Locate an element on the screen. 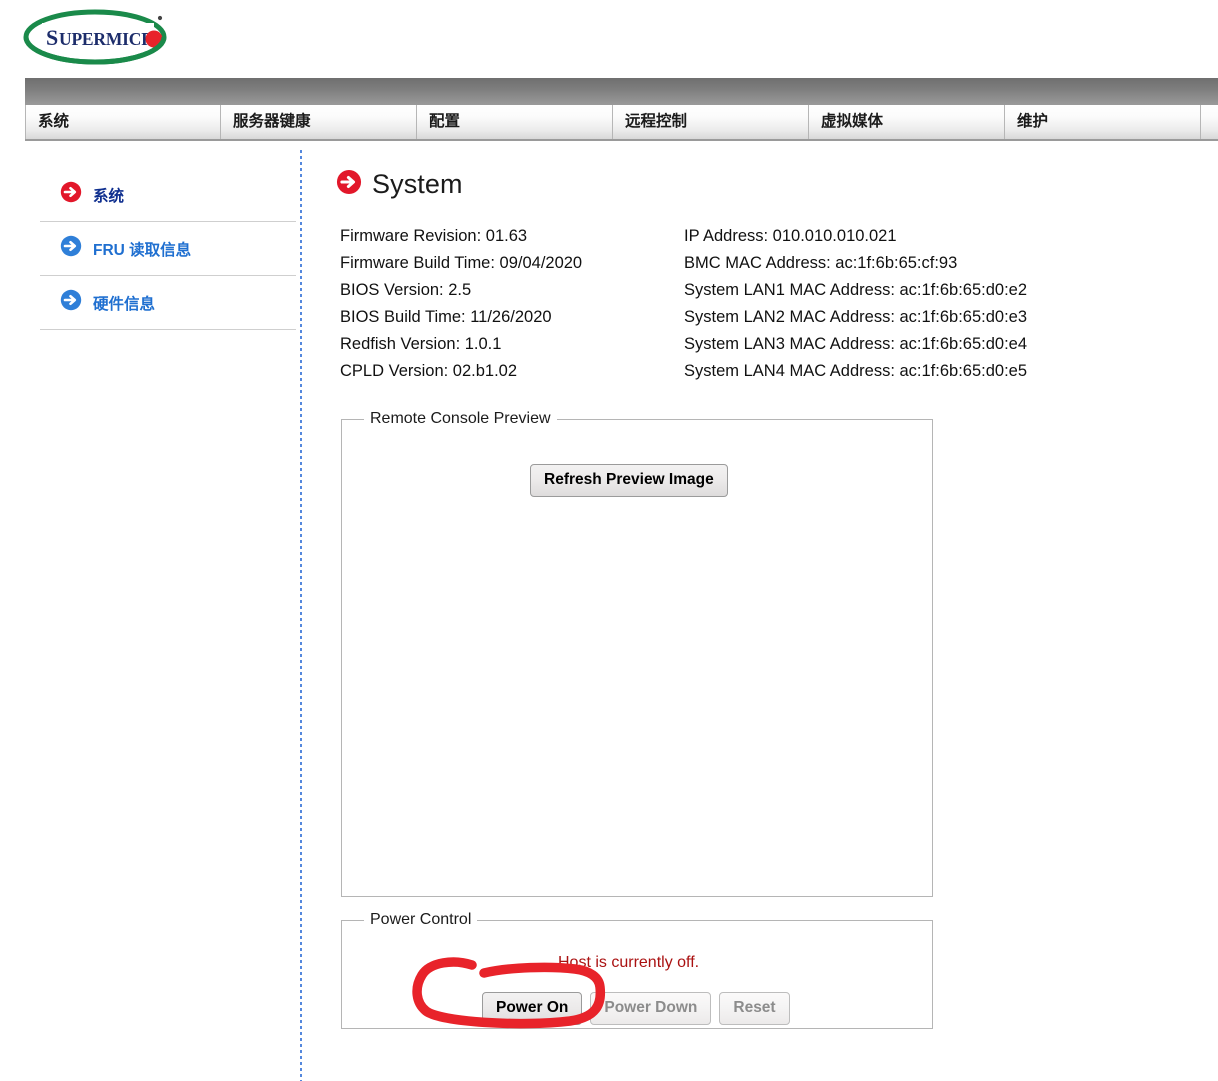 This screenshot has height=1081, width=1218. power-control-buttons: Power On Power Down Reset is located at coordinates (636, 1008).